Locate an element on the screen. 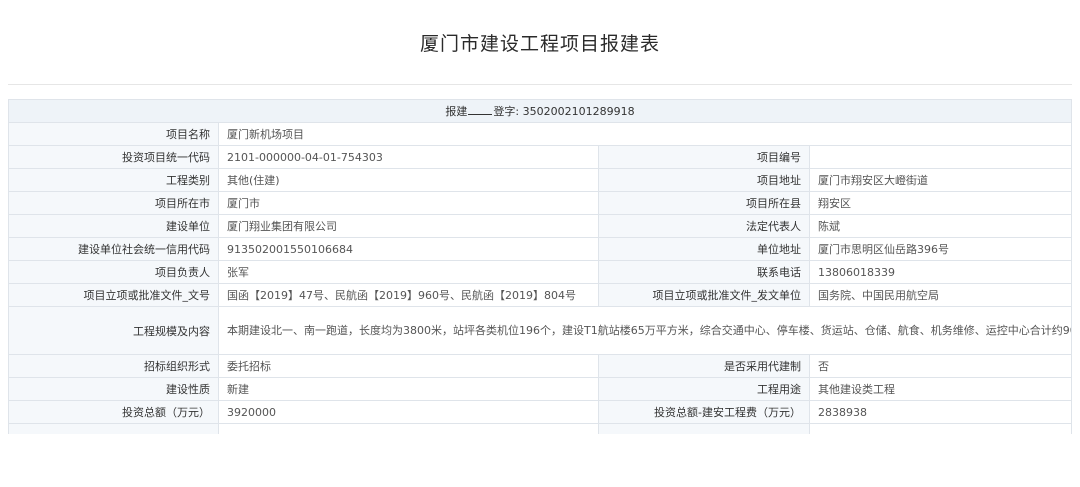  city-value: 厦门市 is located at coordinates (408, 203).